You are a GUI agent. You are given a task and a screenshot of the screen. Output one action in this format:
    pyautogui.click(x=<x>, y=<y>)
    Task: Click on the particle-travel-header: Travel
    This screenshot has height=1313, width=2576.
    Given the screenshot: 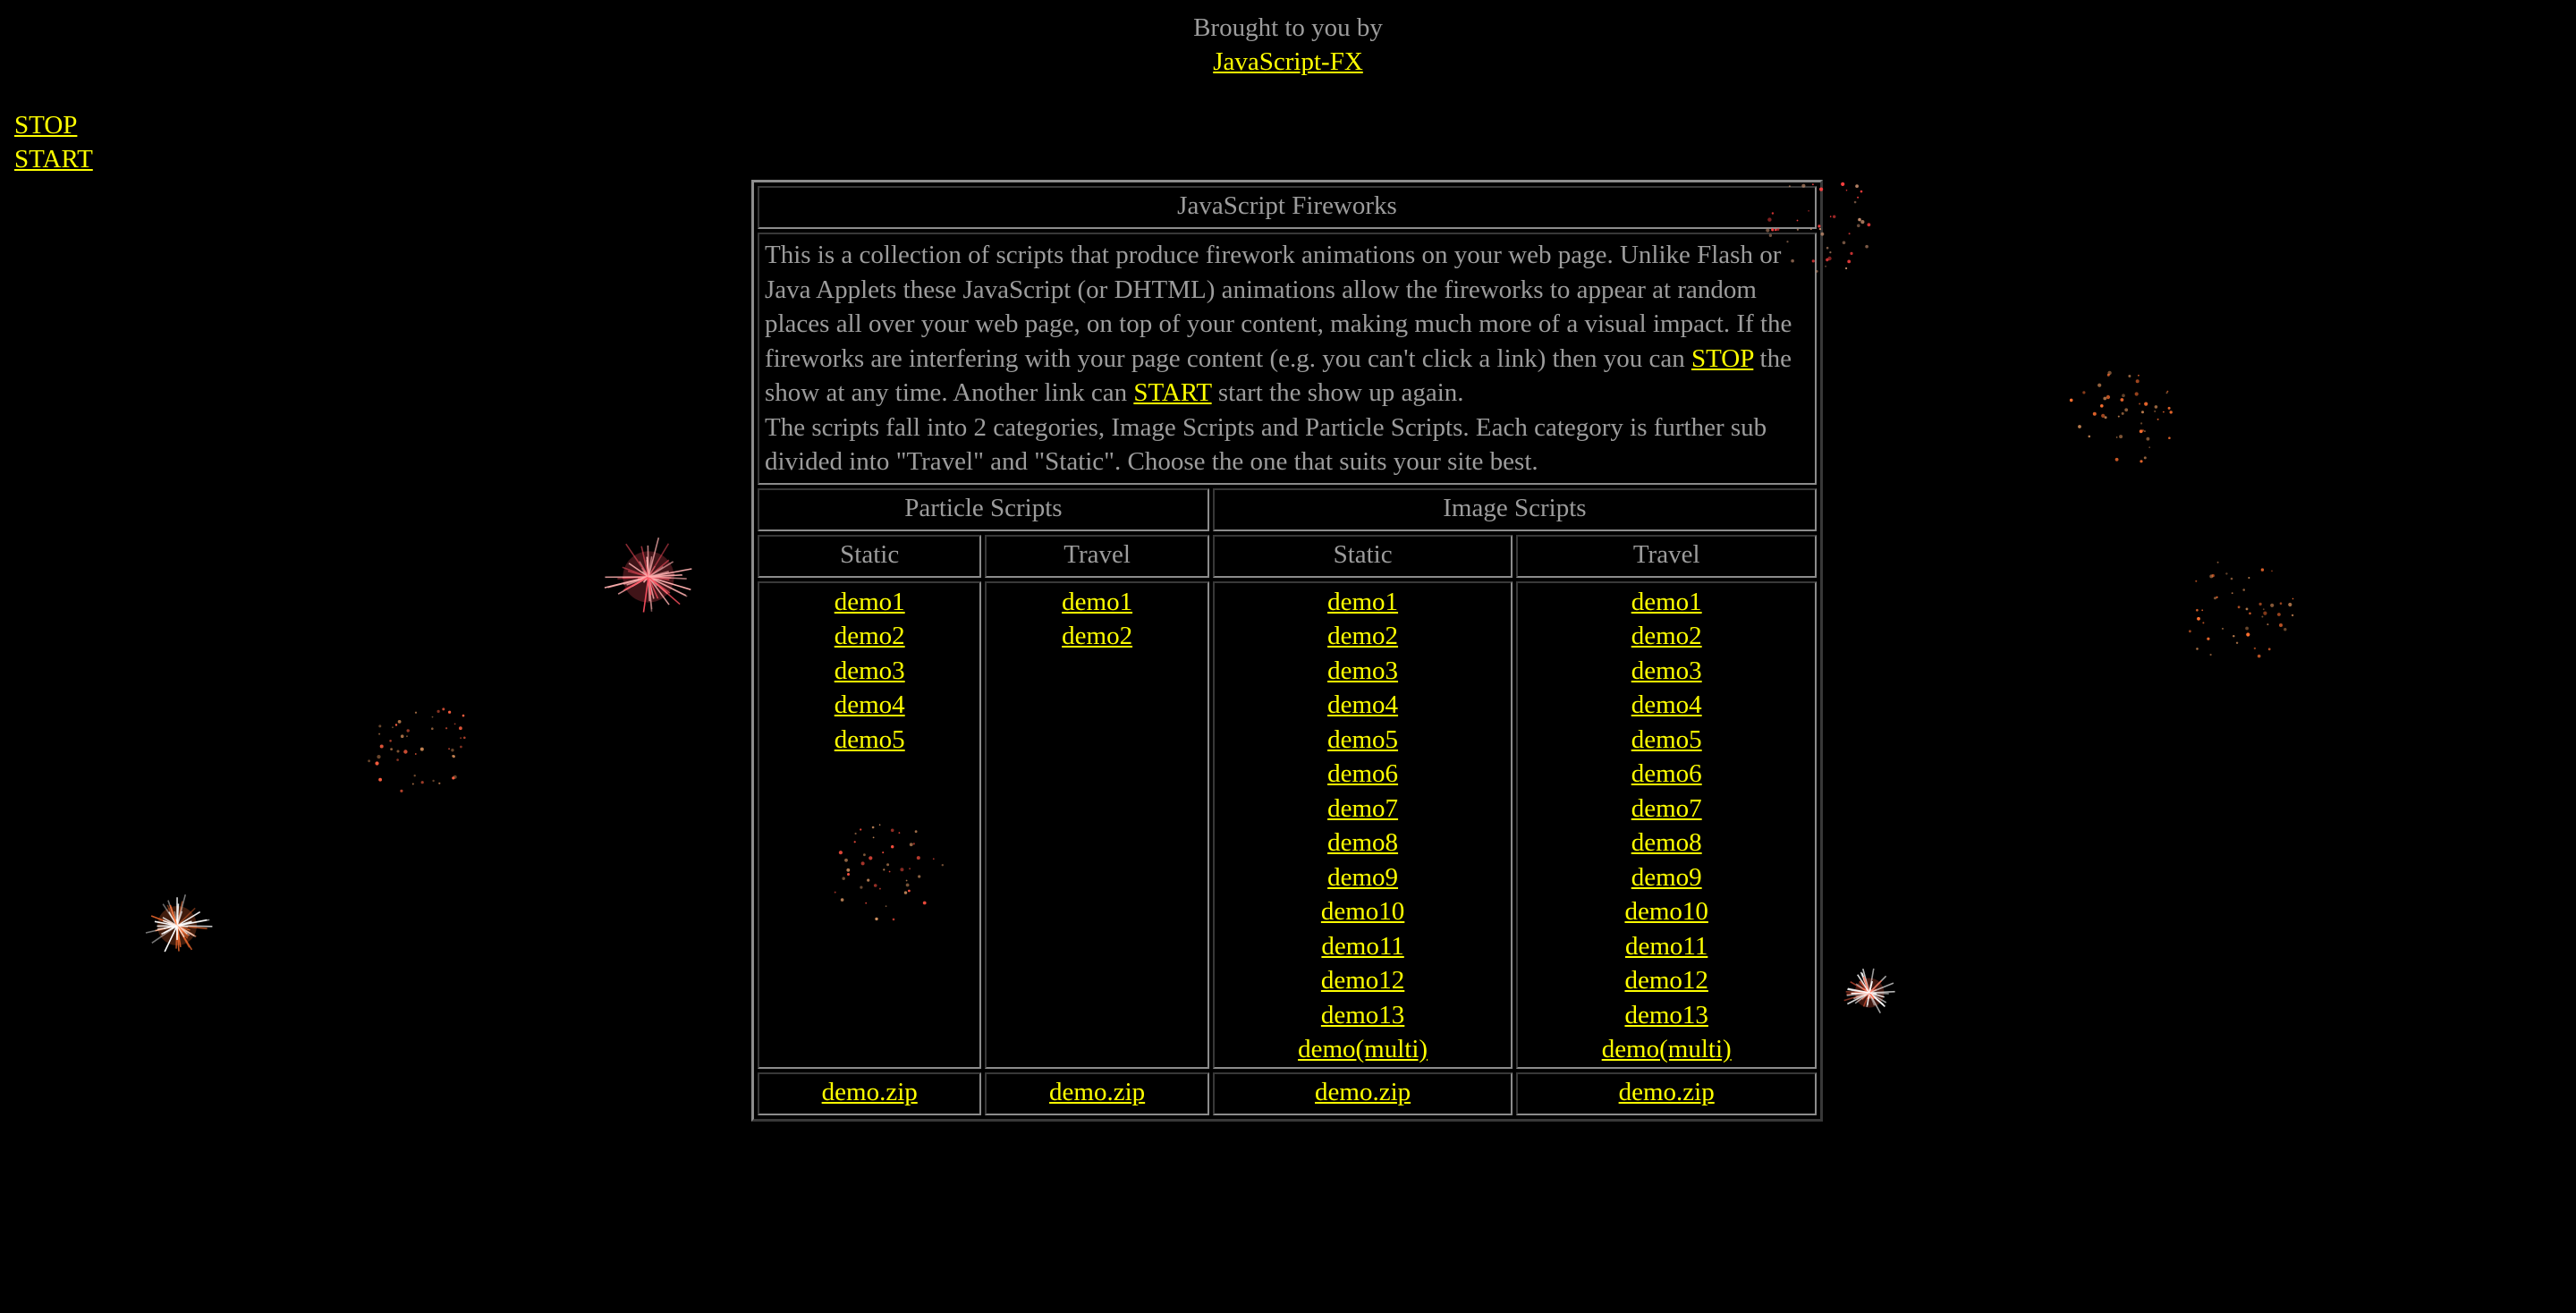 What is the action you would take?
    pyautogui.click(x=1097, y=556)
    